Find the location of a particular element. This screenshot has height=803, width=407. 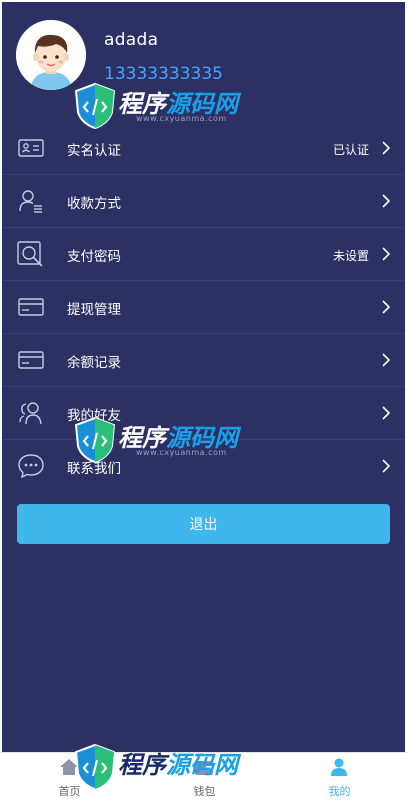

menu-item-label: 支付密码 is located at coordinates (94, 257).